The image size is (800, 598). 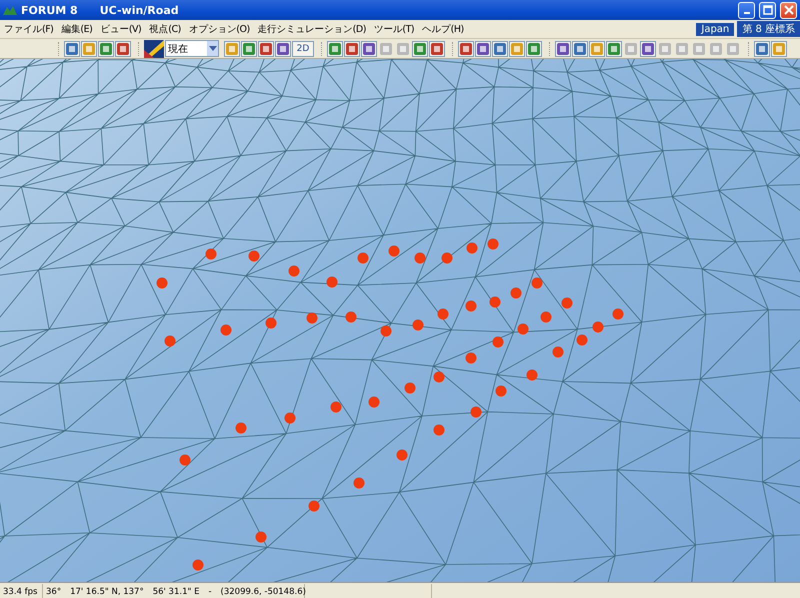 I want to click on 2d-button: 2D, so click(x=303, y=48).